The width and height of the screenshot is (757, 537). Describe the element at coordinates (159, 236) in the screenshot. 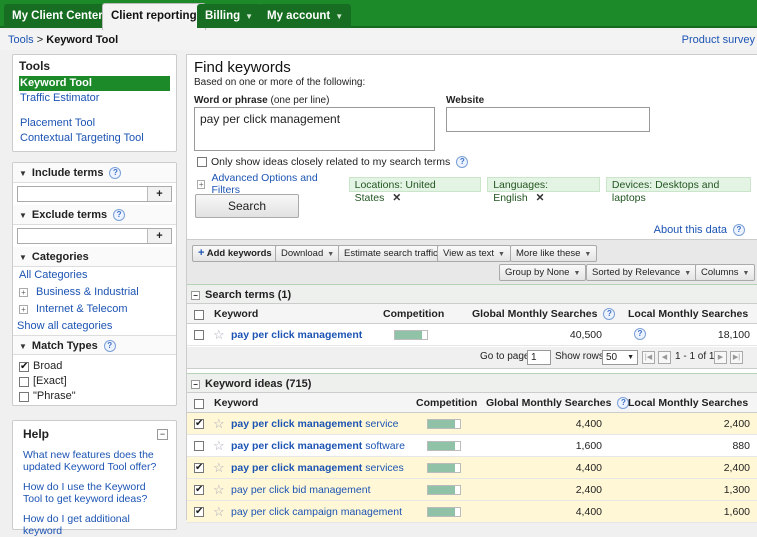

I see `add-exclude-term-button: +` at that location.